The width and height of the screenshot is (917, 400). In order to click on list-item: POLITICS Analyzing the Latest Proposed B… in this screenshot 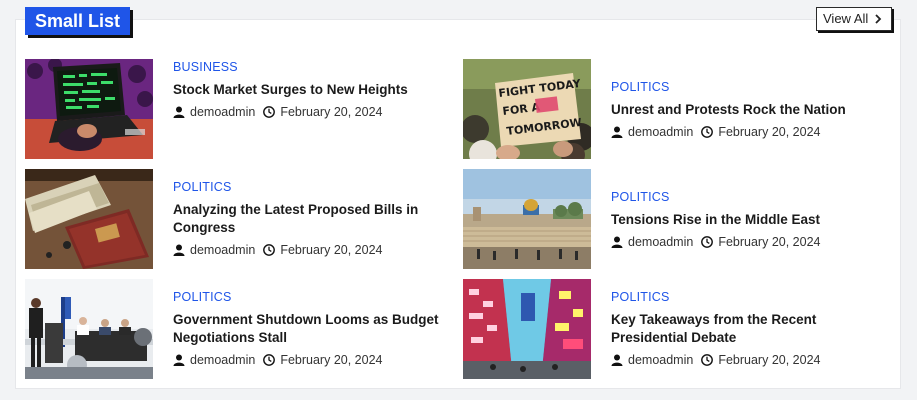, I will do `click(240, 219)`.